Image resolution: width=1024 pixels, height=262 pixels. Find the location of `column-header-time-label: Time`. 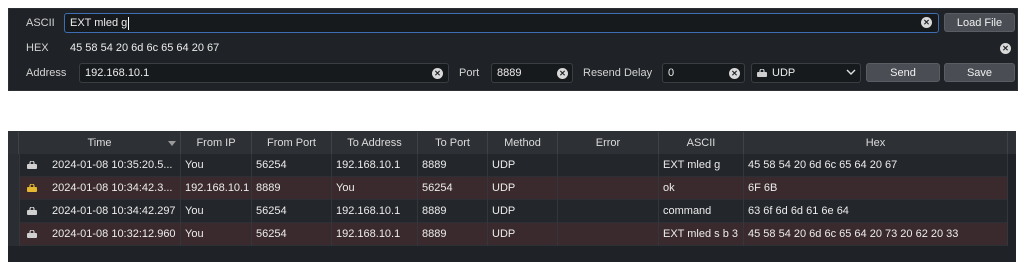

column-header-time-label: Time is located at coordinates (99, 143).